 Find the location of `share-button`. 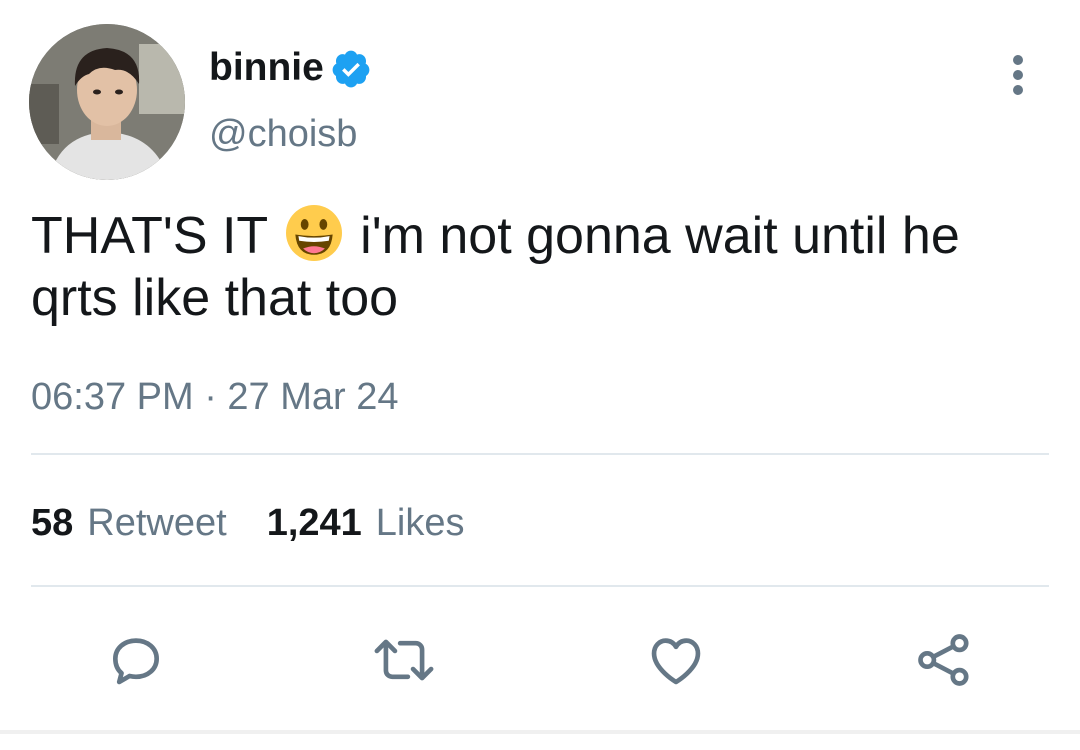

share-button is located at coordinates (944, 660).